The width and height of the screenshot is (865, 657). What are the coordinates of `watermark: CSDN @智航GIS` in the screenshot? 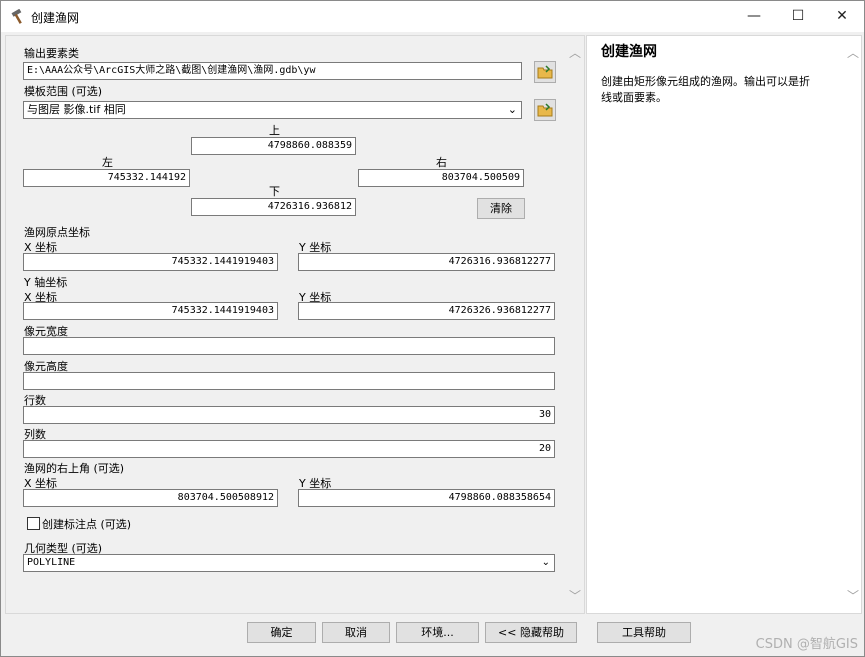 It's located at (806, 644).